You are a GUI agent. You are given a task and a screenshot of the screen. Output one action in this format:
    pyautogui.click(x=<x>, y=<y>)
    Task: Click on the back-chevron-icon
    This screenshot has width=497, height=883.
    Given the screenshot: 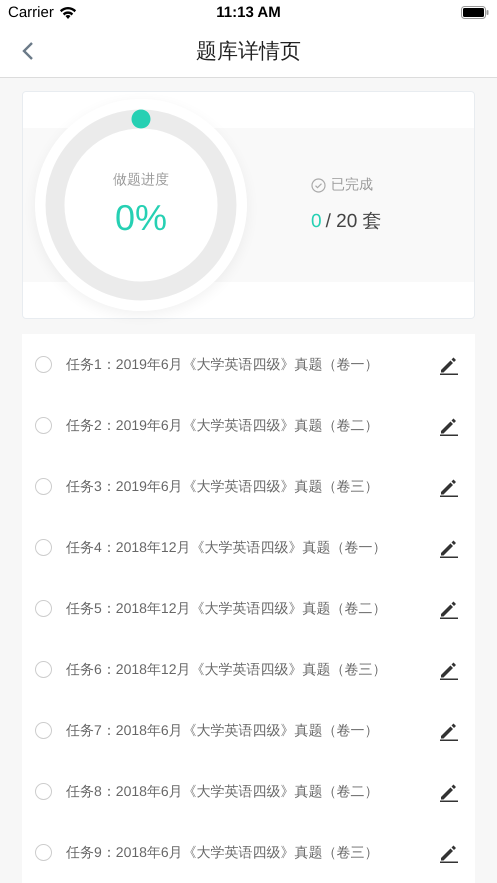 What is the action you would take?
    pyautogui.click(x=28, y=51)
    